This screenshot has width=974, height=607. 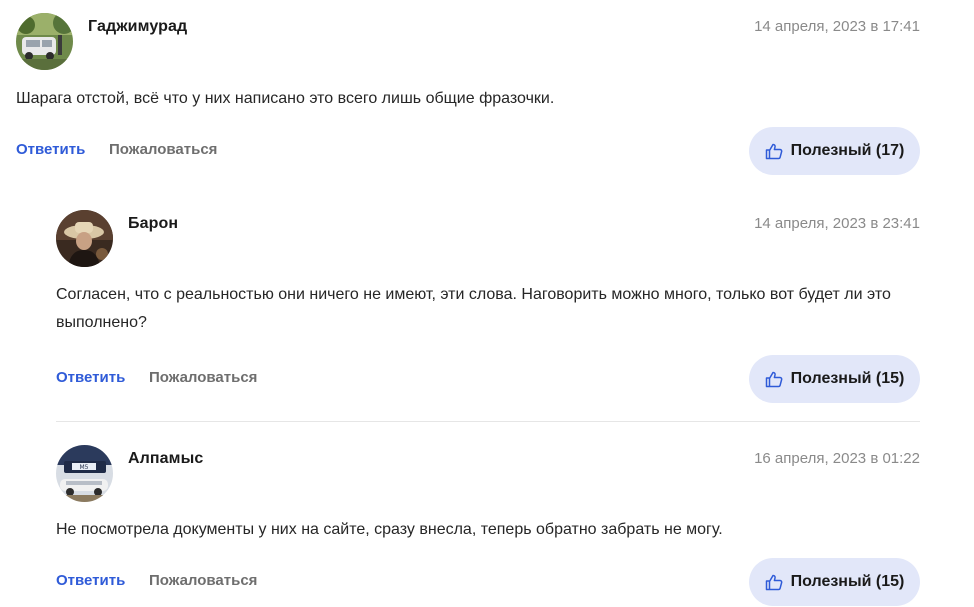 What do you see at coordinates (847, 150) in the screenshot?
I see `useful-label: Полезный (17)` at bounding box center [847, 150].